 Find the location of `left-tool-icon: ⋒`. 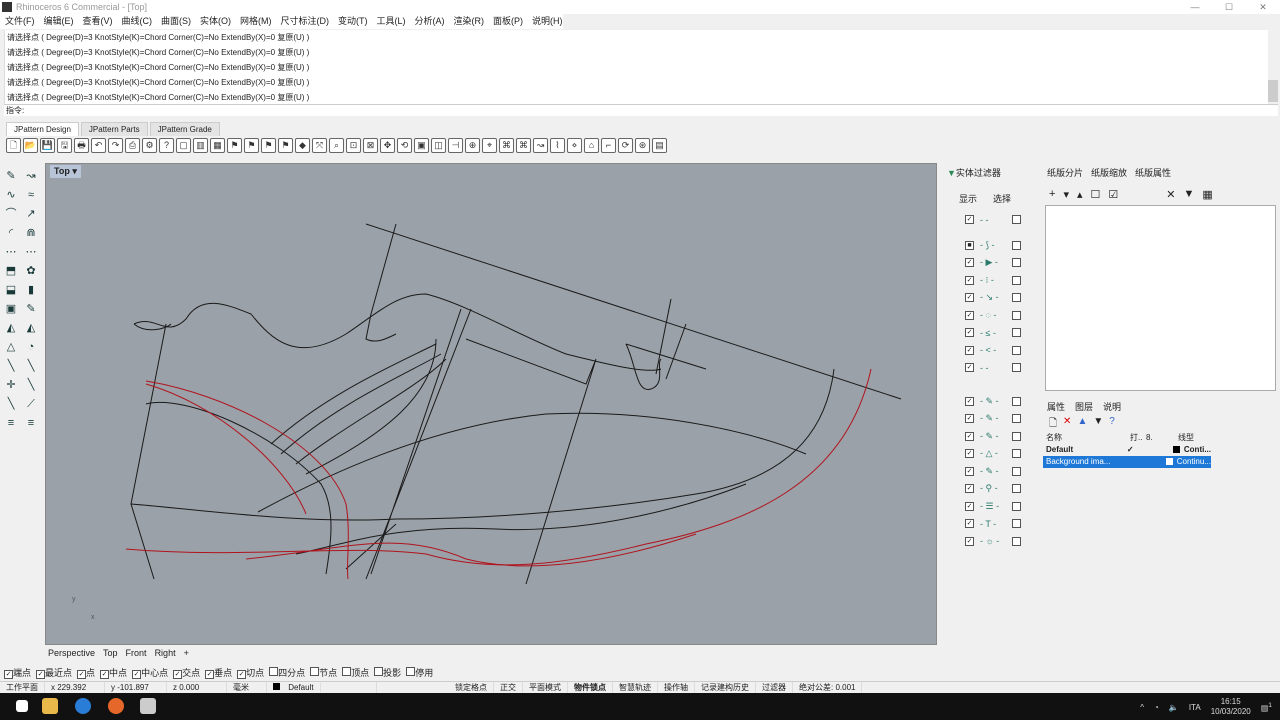

left-tool-icon: ⋒ is located at coordinates (31, 233).